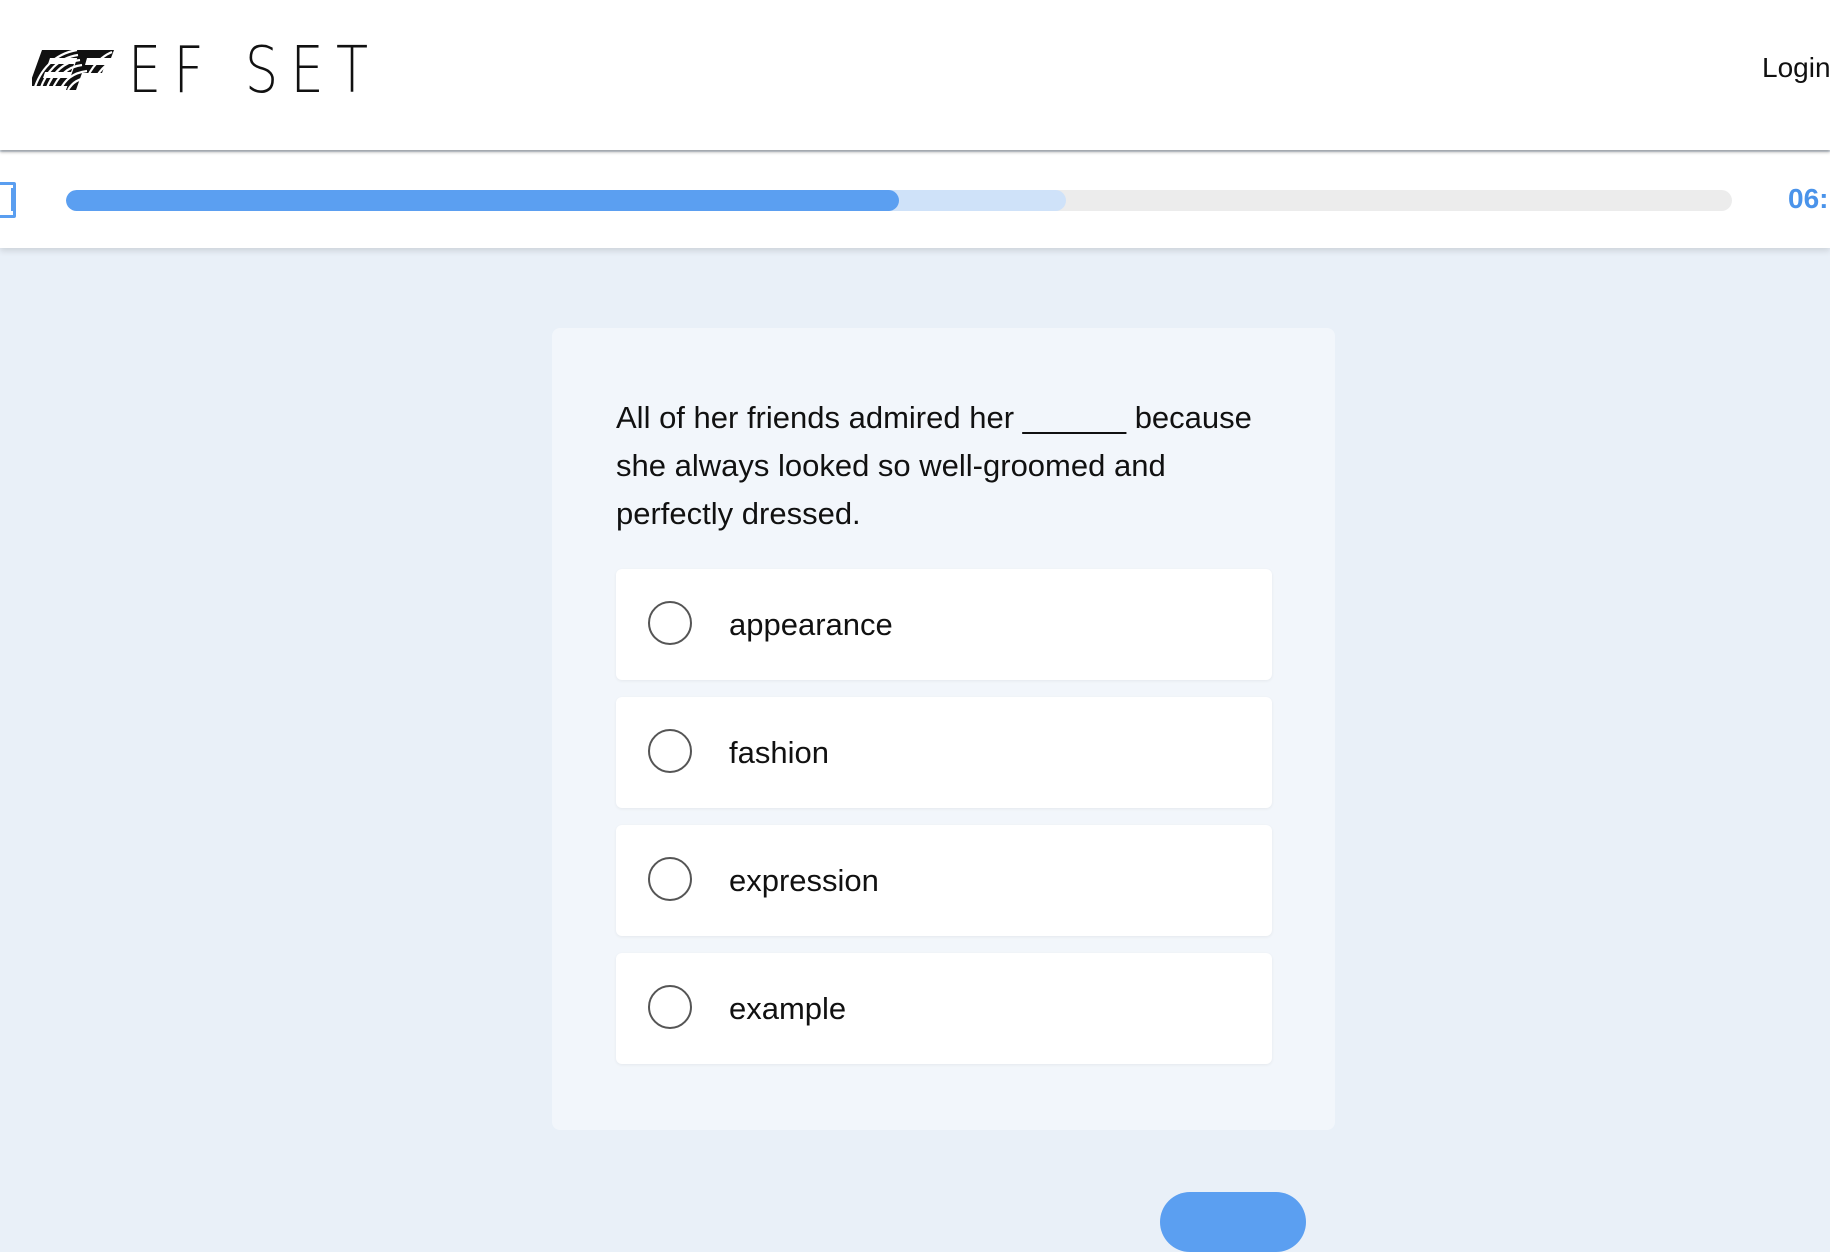  What do you see at coordinates (73, 69) in the screenshot?
I see `ef-logo-mark-icon` at bounding box center [73, 69].